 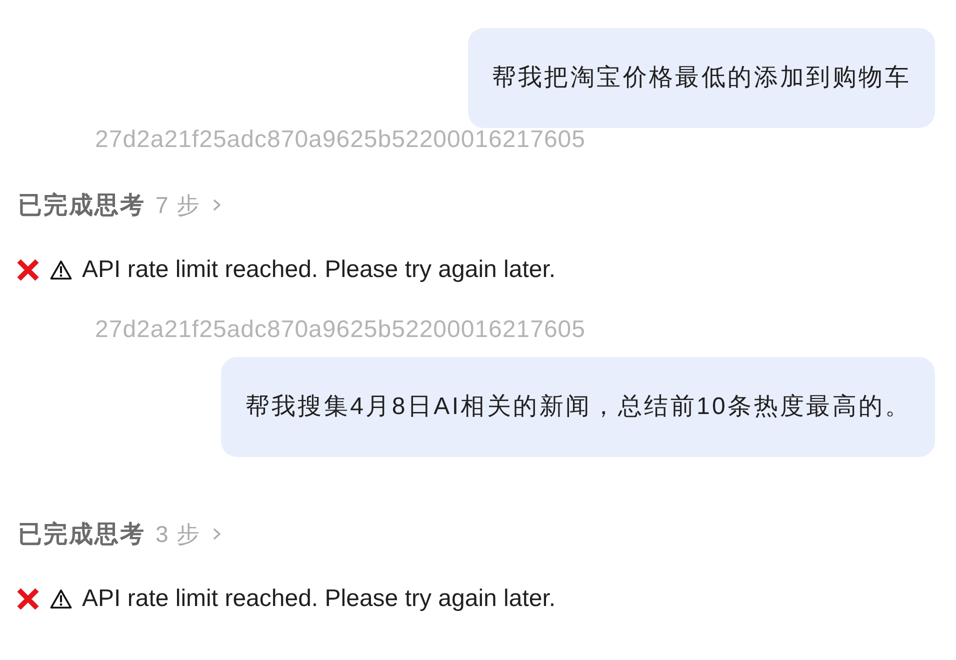 I want to click on user-message-bubble: 帮我搜集4月8日AI相关的新闻，总结前10条热度最高的。, so click(x=578, y=407).